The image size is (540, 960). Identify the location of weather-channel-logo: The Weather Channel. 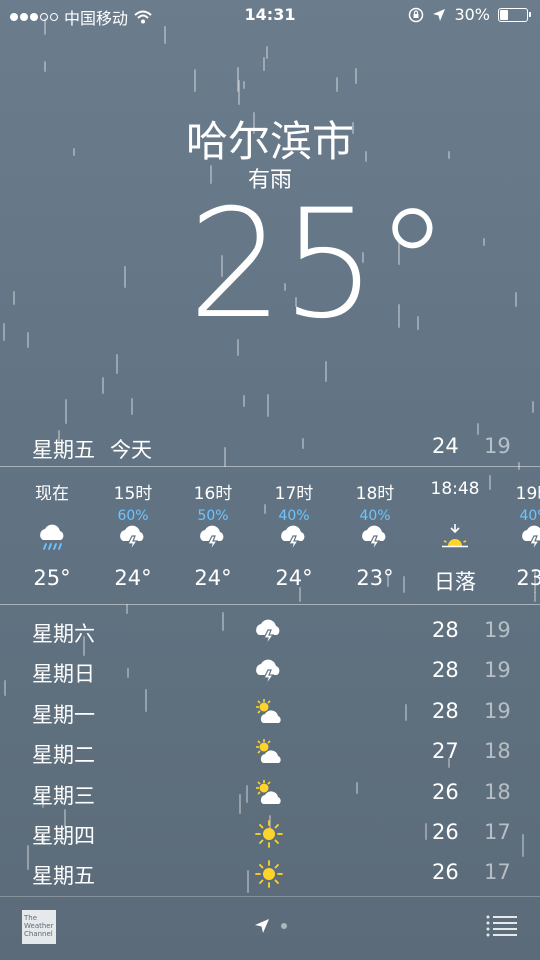
(39, 927).